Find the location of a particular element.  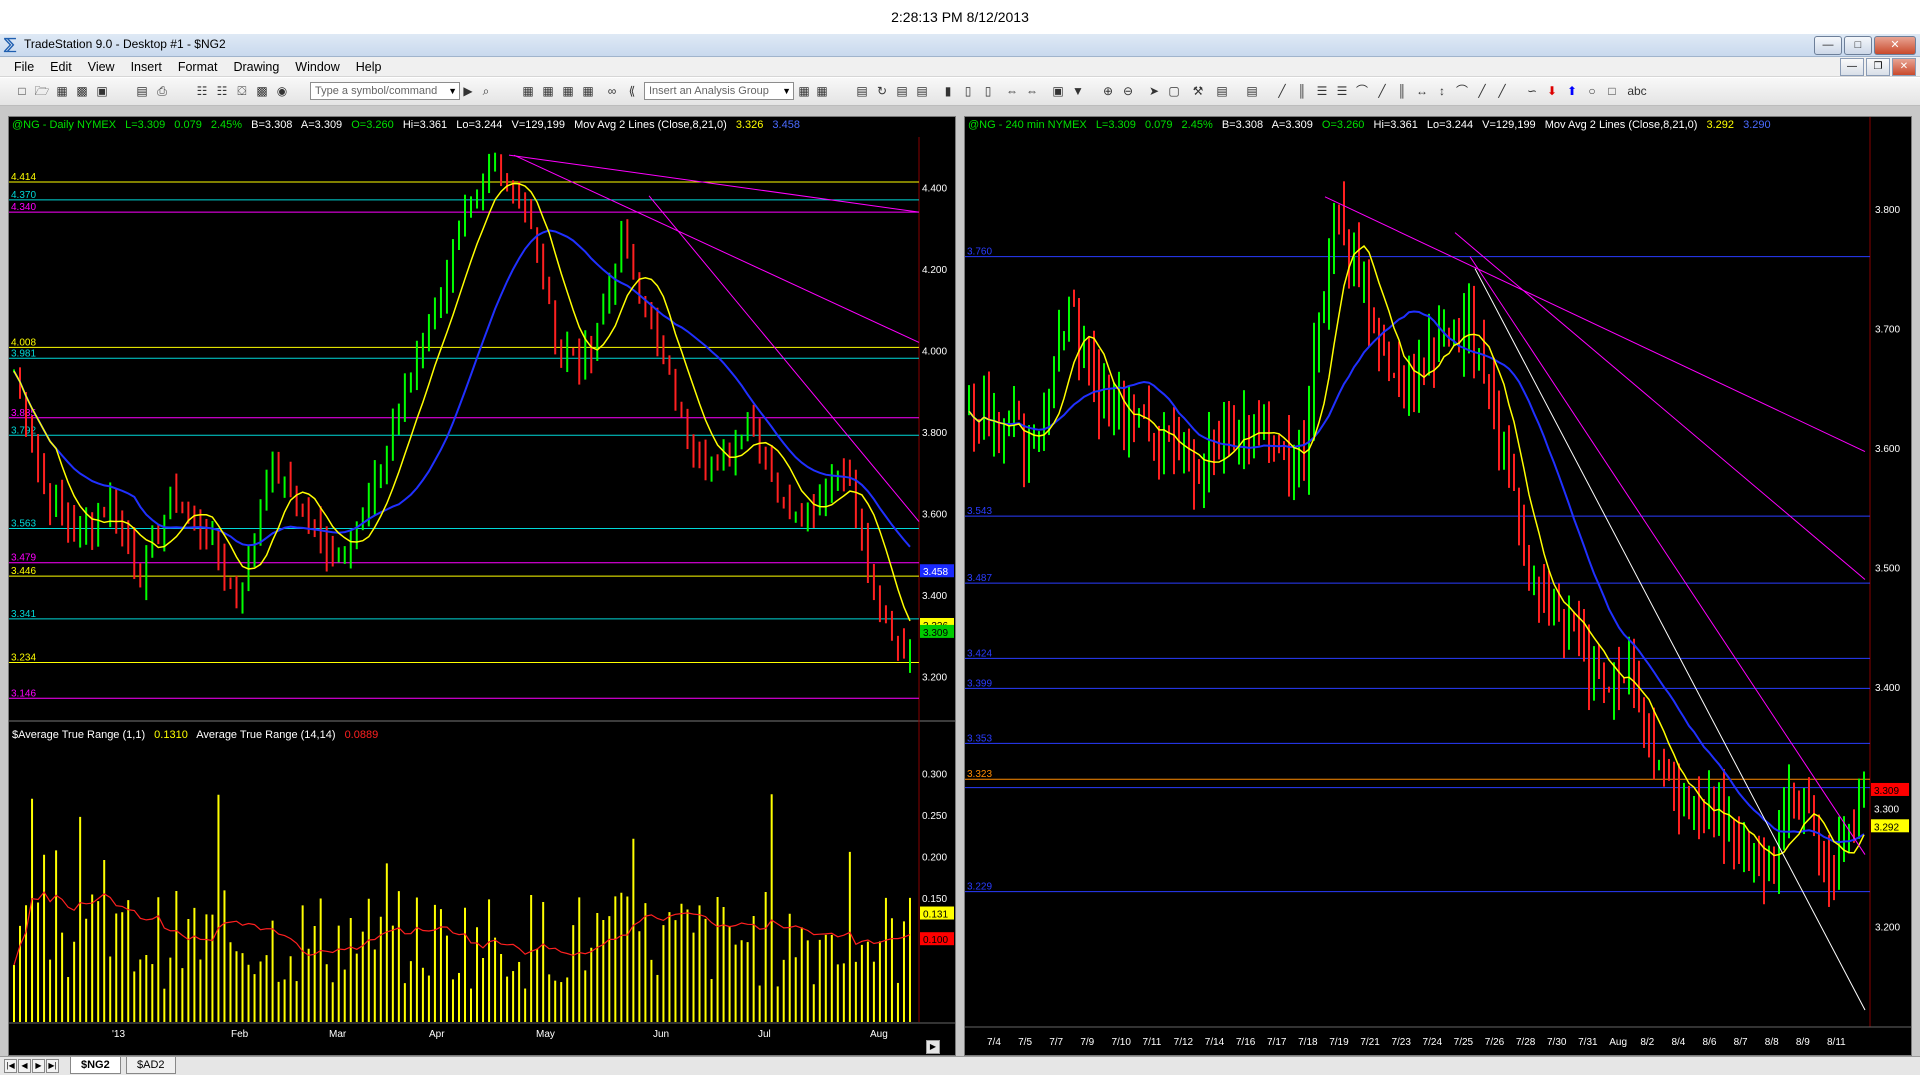

trendline-icon: ╱ is located at coordinates (1282, 91).